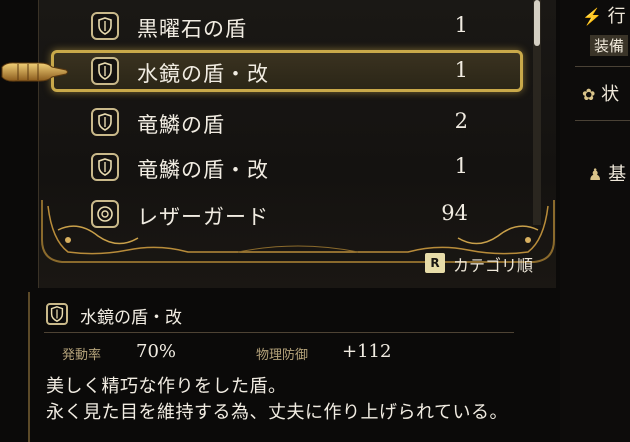  What do you see at coordinates (493, 265) in the screenshot?
I see `sort-label: カテゴリ順` at bounding box center [493, 265].